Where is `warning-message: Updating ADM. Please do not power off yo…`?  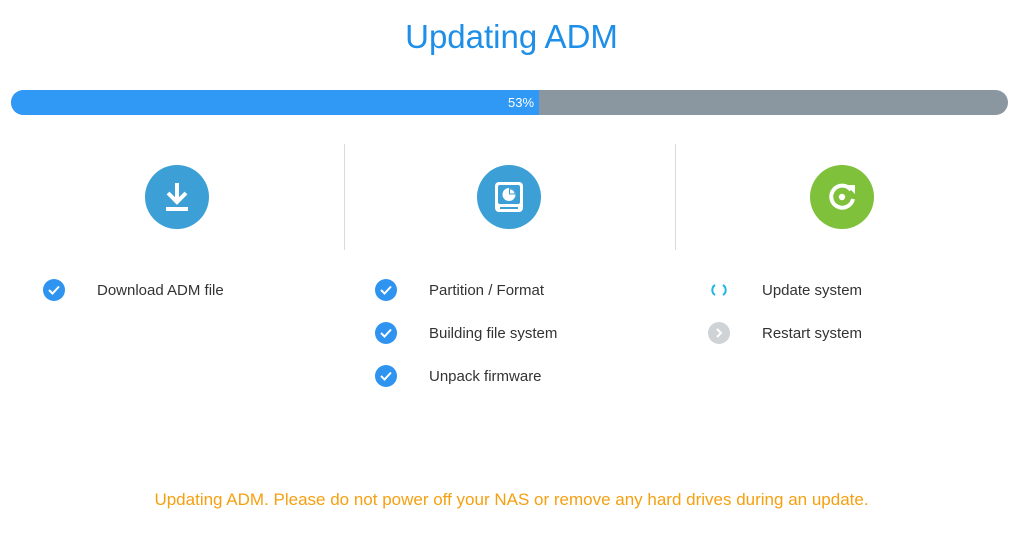 warning-message: Updating ADM. Please do not power off yo… is located at coordinates (511, 499).